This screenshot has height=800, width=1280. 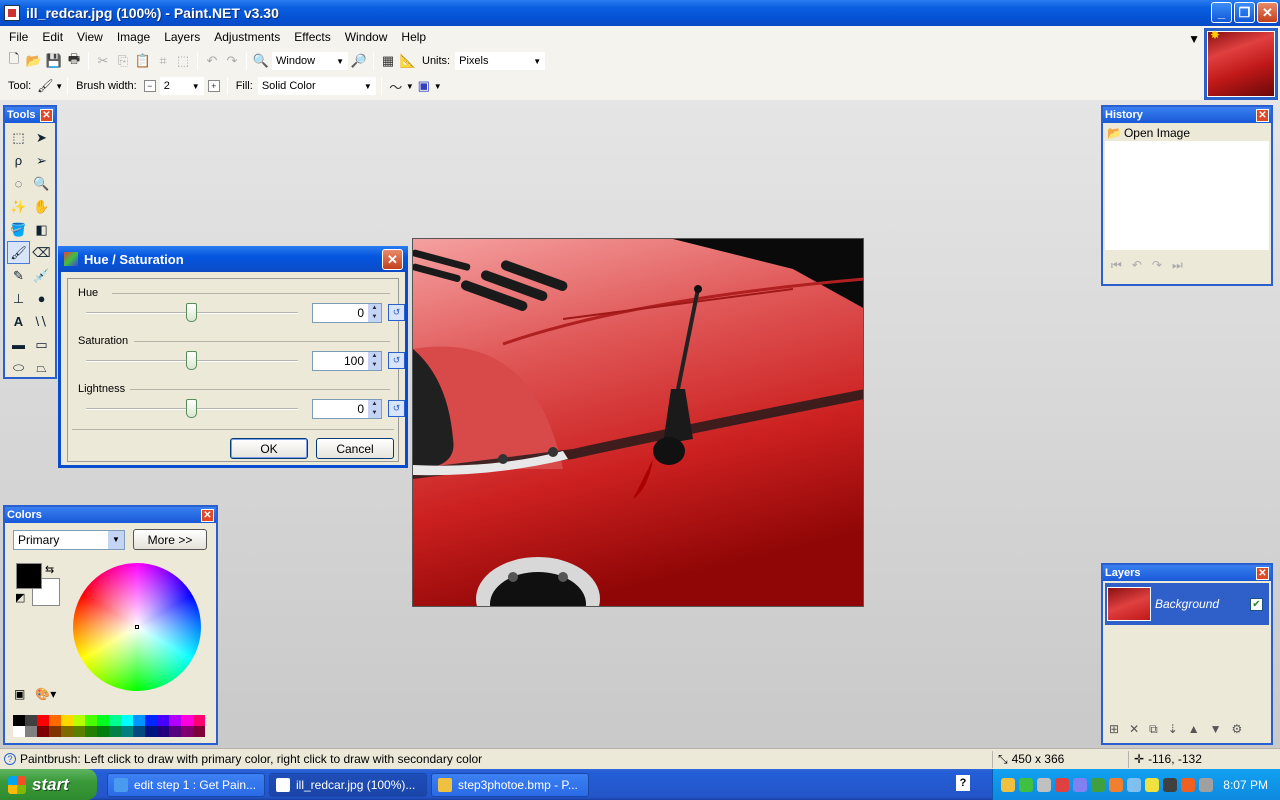 I want to click on merge-layer-down-icon: ⇣, so click(x=1173, y=729).